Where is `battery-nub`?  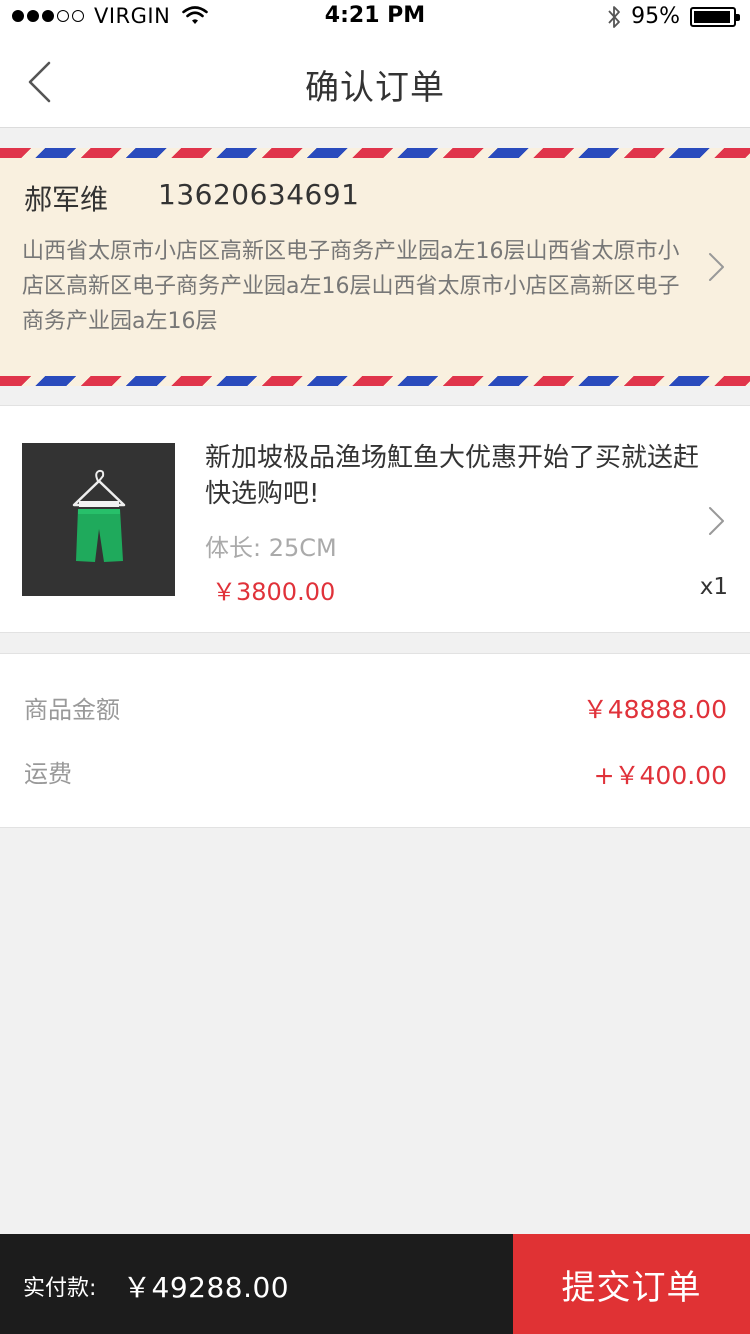
battery-nub is located at coordinates (738, 17).